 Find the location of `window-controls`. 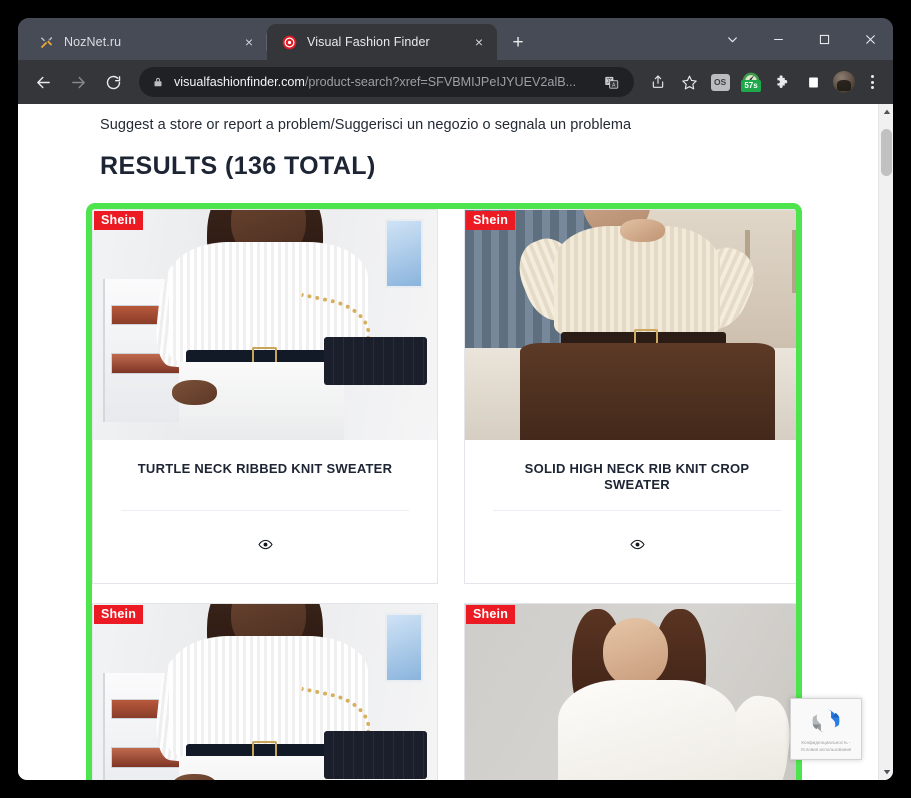

window-controls is located at coordinates (801, 39).